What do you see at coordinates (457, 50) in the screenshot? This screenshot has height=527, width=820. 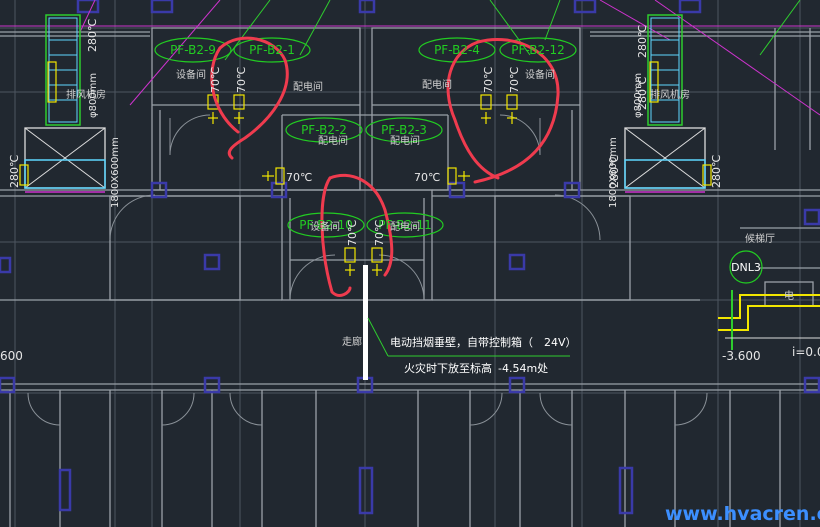 I see `tag-label: PF-B2-4` at bounding box center [457, 50].